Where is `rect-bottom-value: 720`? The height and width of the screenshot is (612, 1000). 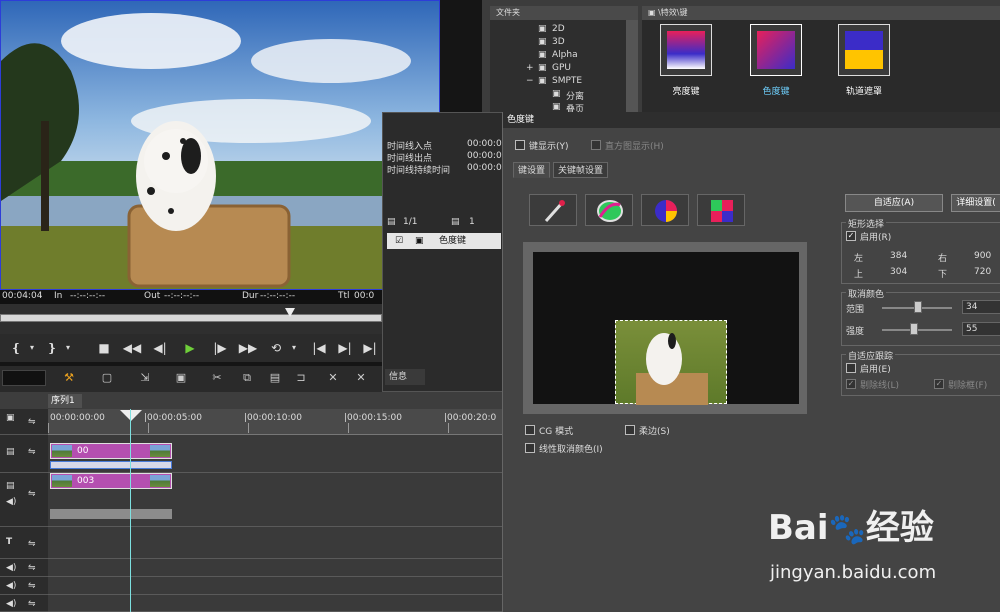 rect-bottom-value: 720 is located at coordinates (982, 272).